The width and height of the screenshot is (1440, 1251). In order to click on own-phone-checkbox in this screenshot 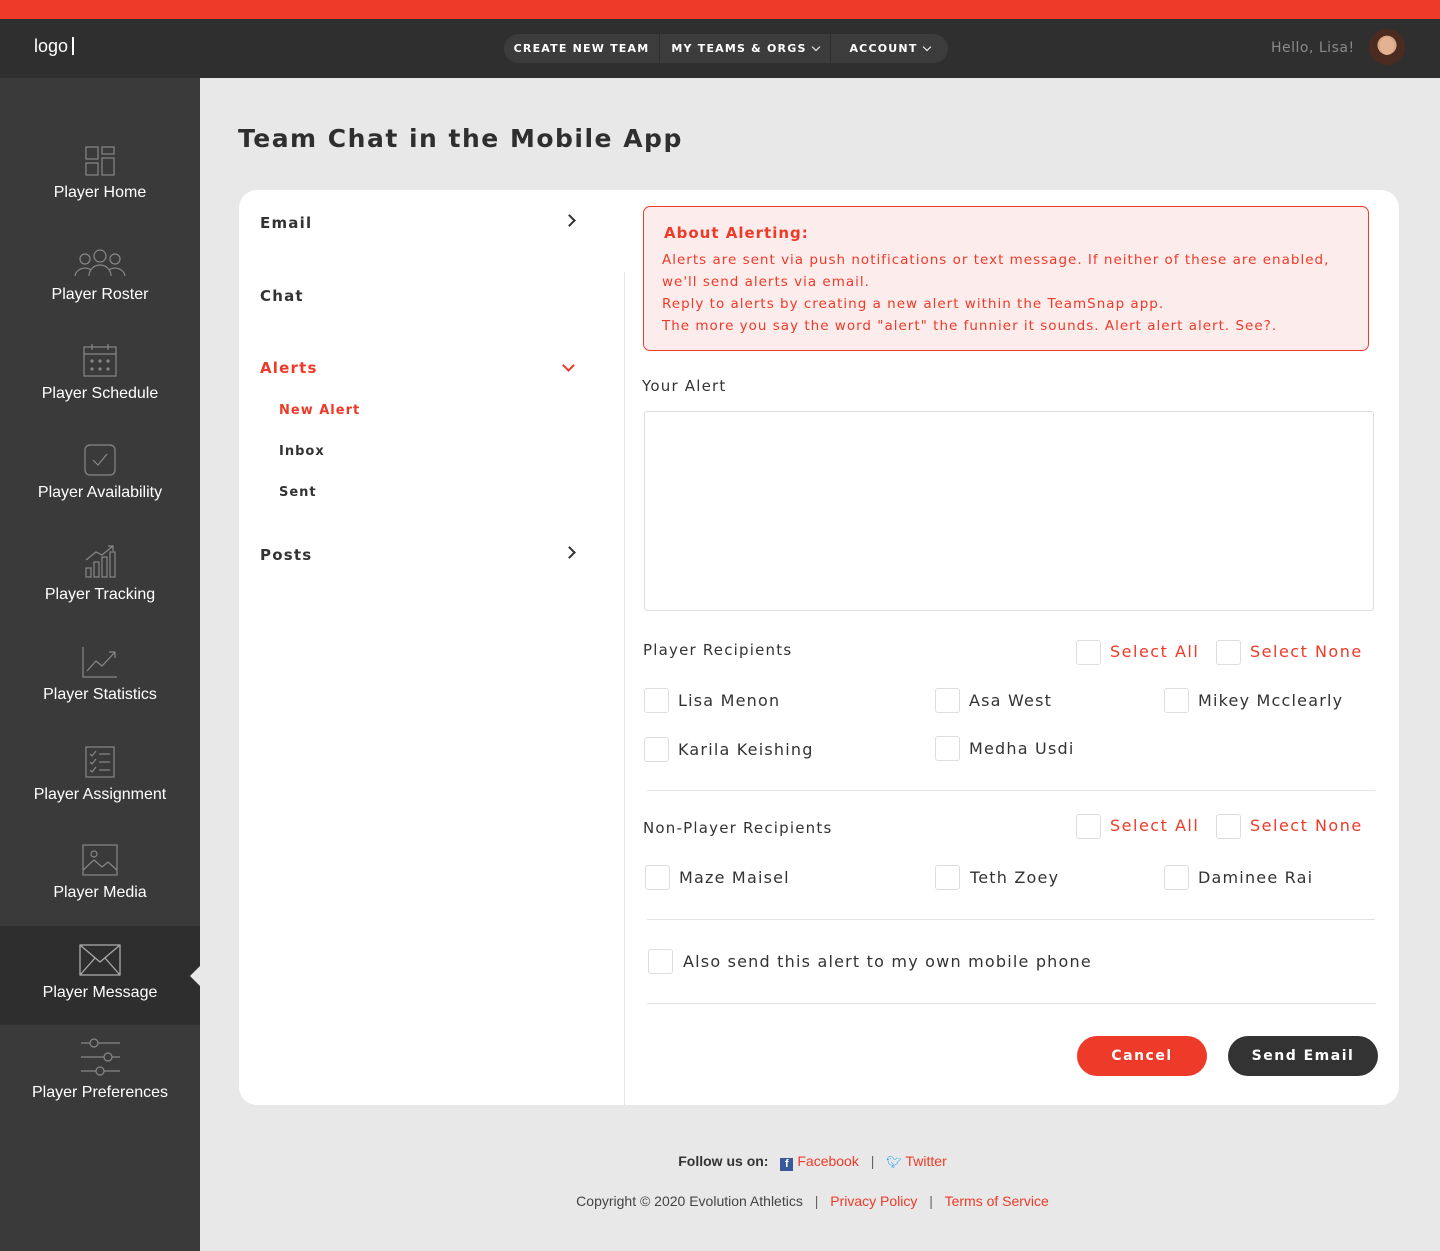, I will do `click(660, 961)`.